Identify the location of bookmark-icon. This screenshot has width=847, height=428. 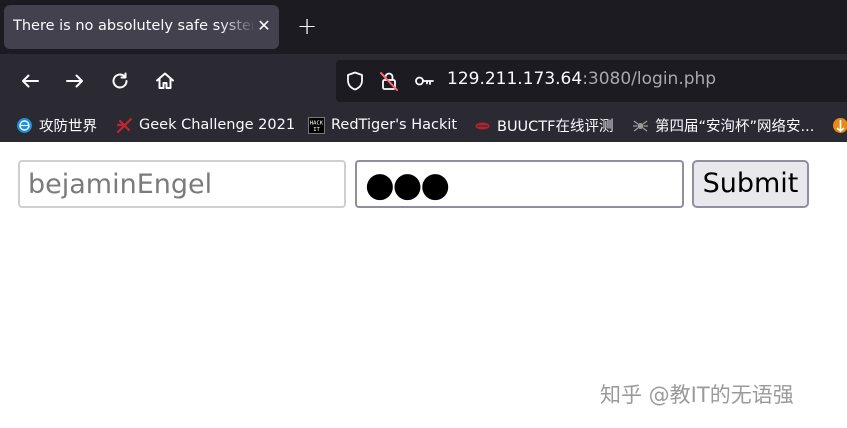
(840, 125).